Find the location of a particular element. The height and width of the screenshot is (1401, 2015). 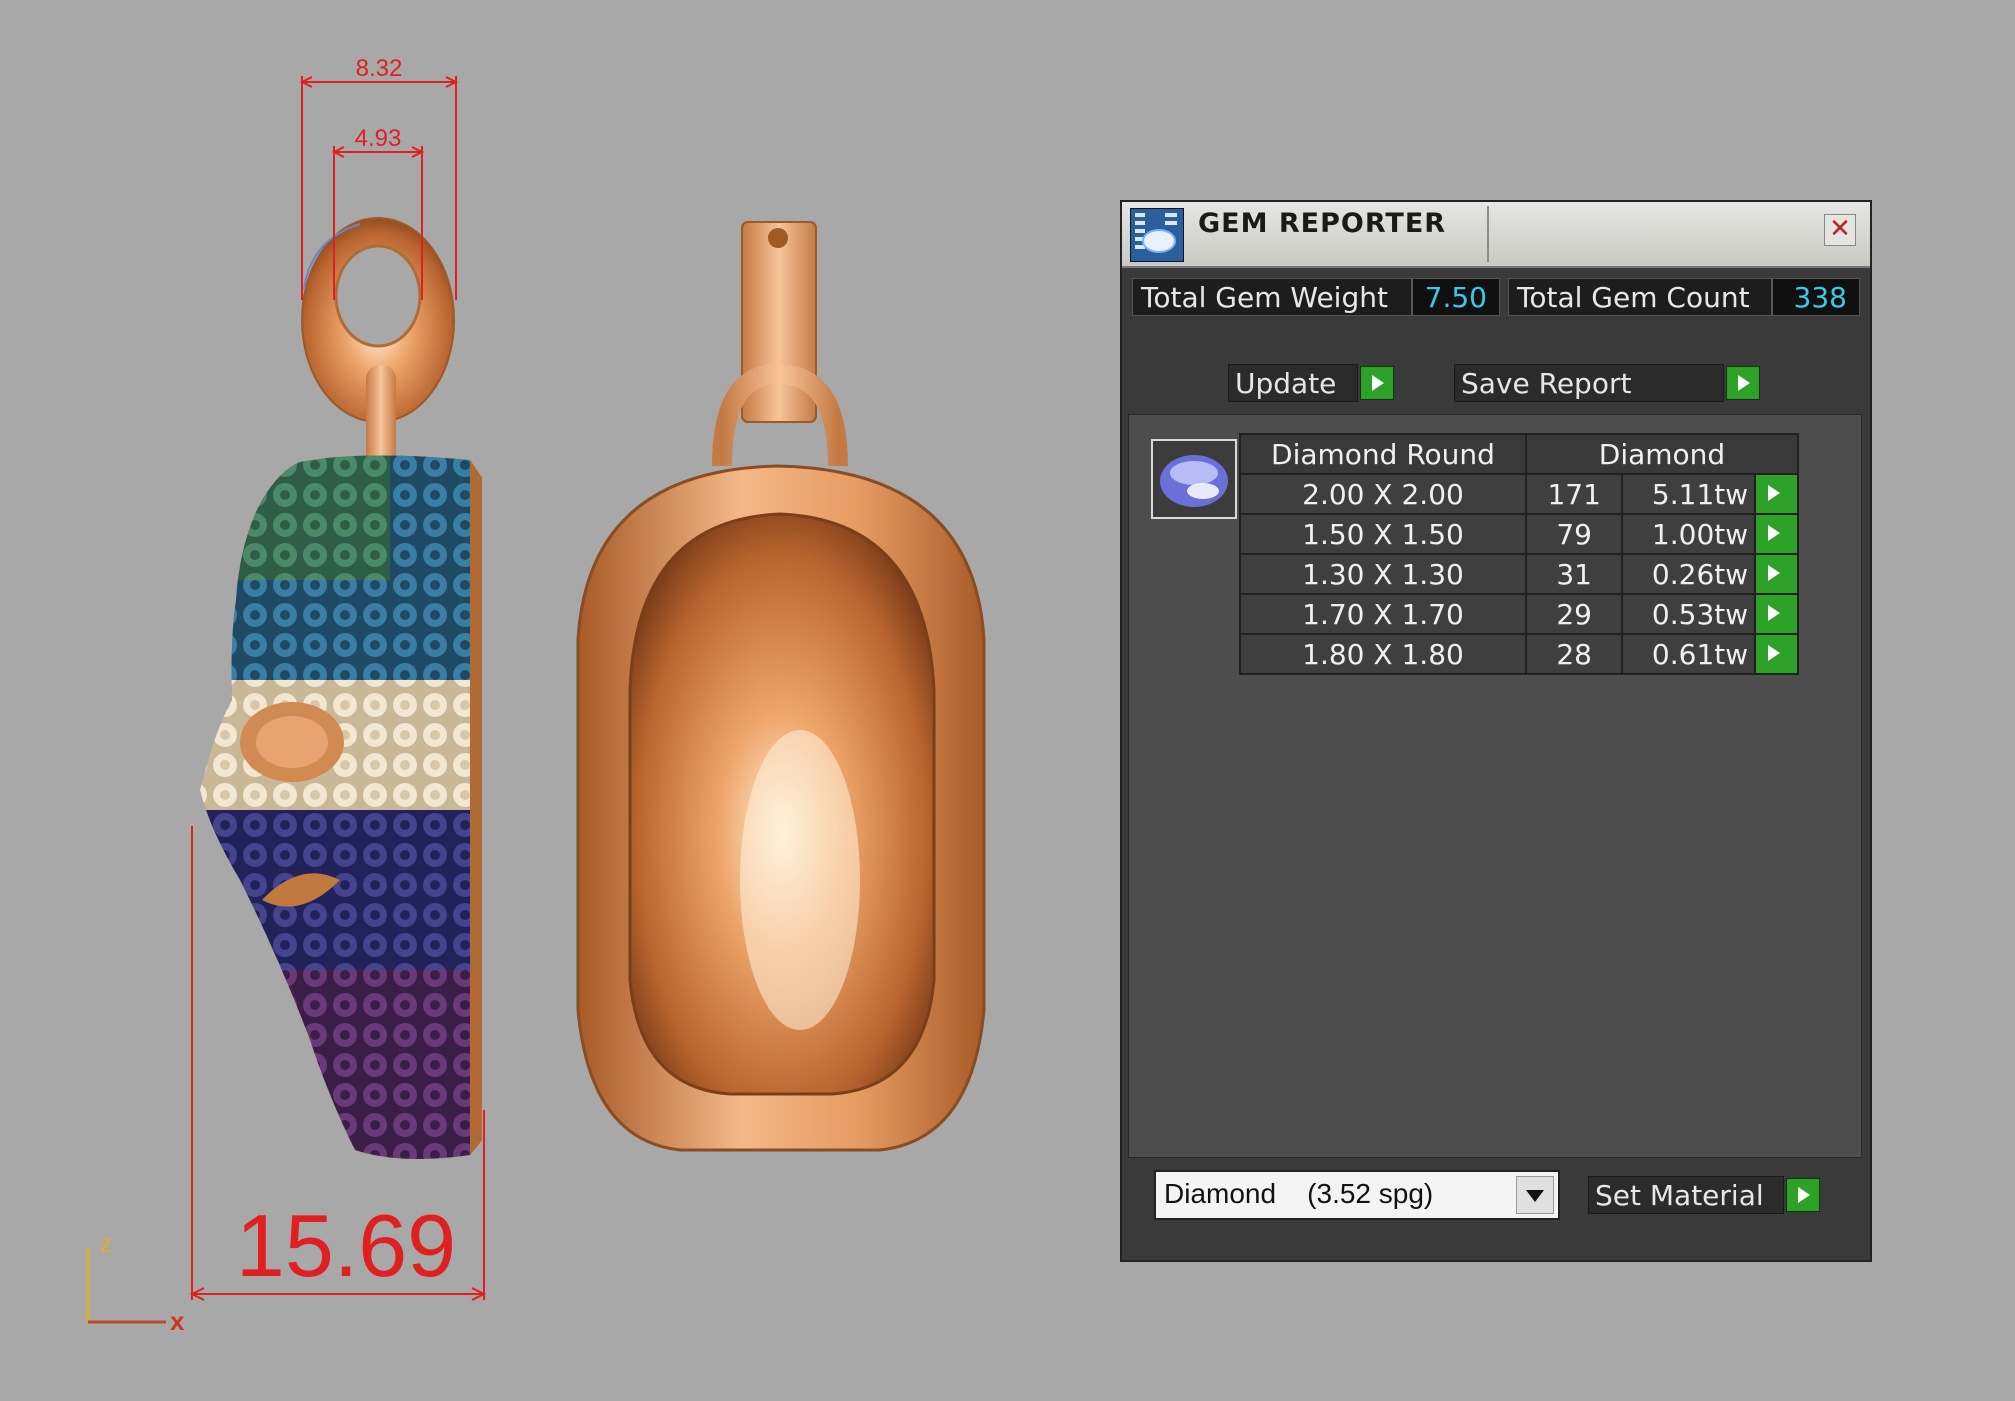

gem-count-cell: 28 is located at coordinates (1574, 654).